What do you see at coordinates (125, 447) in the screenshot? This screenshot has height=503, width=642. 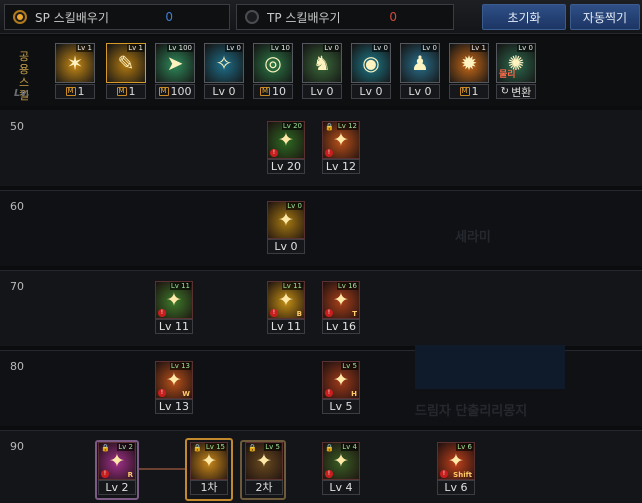 I see `skill-level-tag: Lv 2` at bounding box center [125, 447].